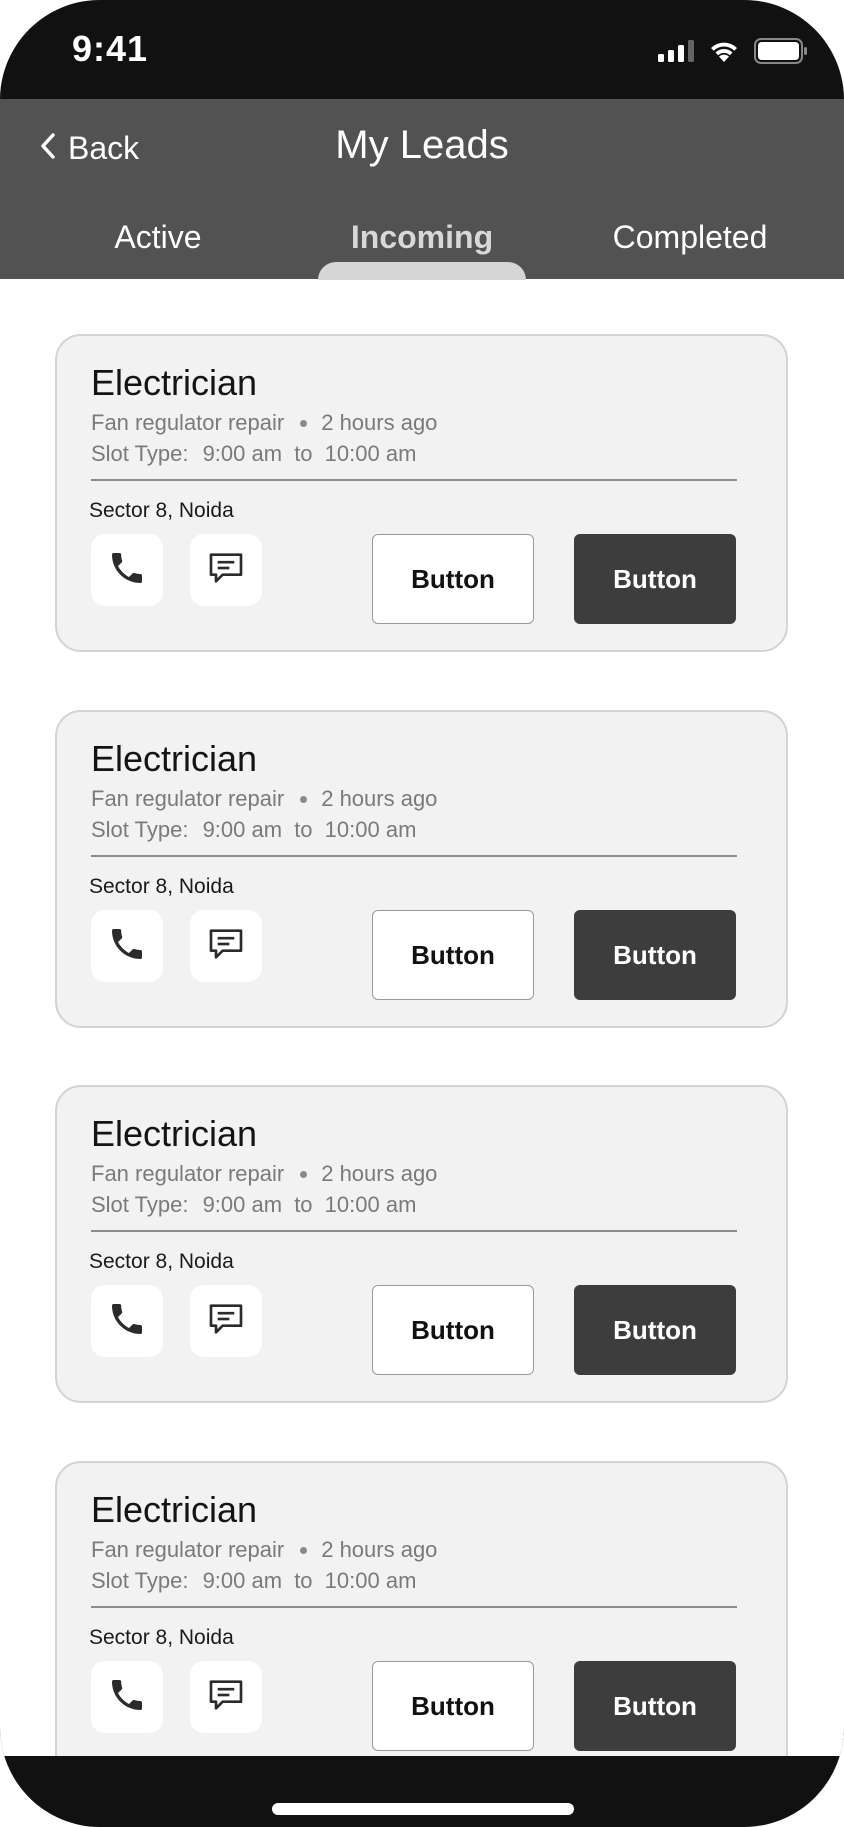 The width and height of the screenshot is (844, 1827). What do you see at coordinates (422, 145) in the screenshot?
I see `page-title: My Leads` at bounding box center [422, 145].